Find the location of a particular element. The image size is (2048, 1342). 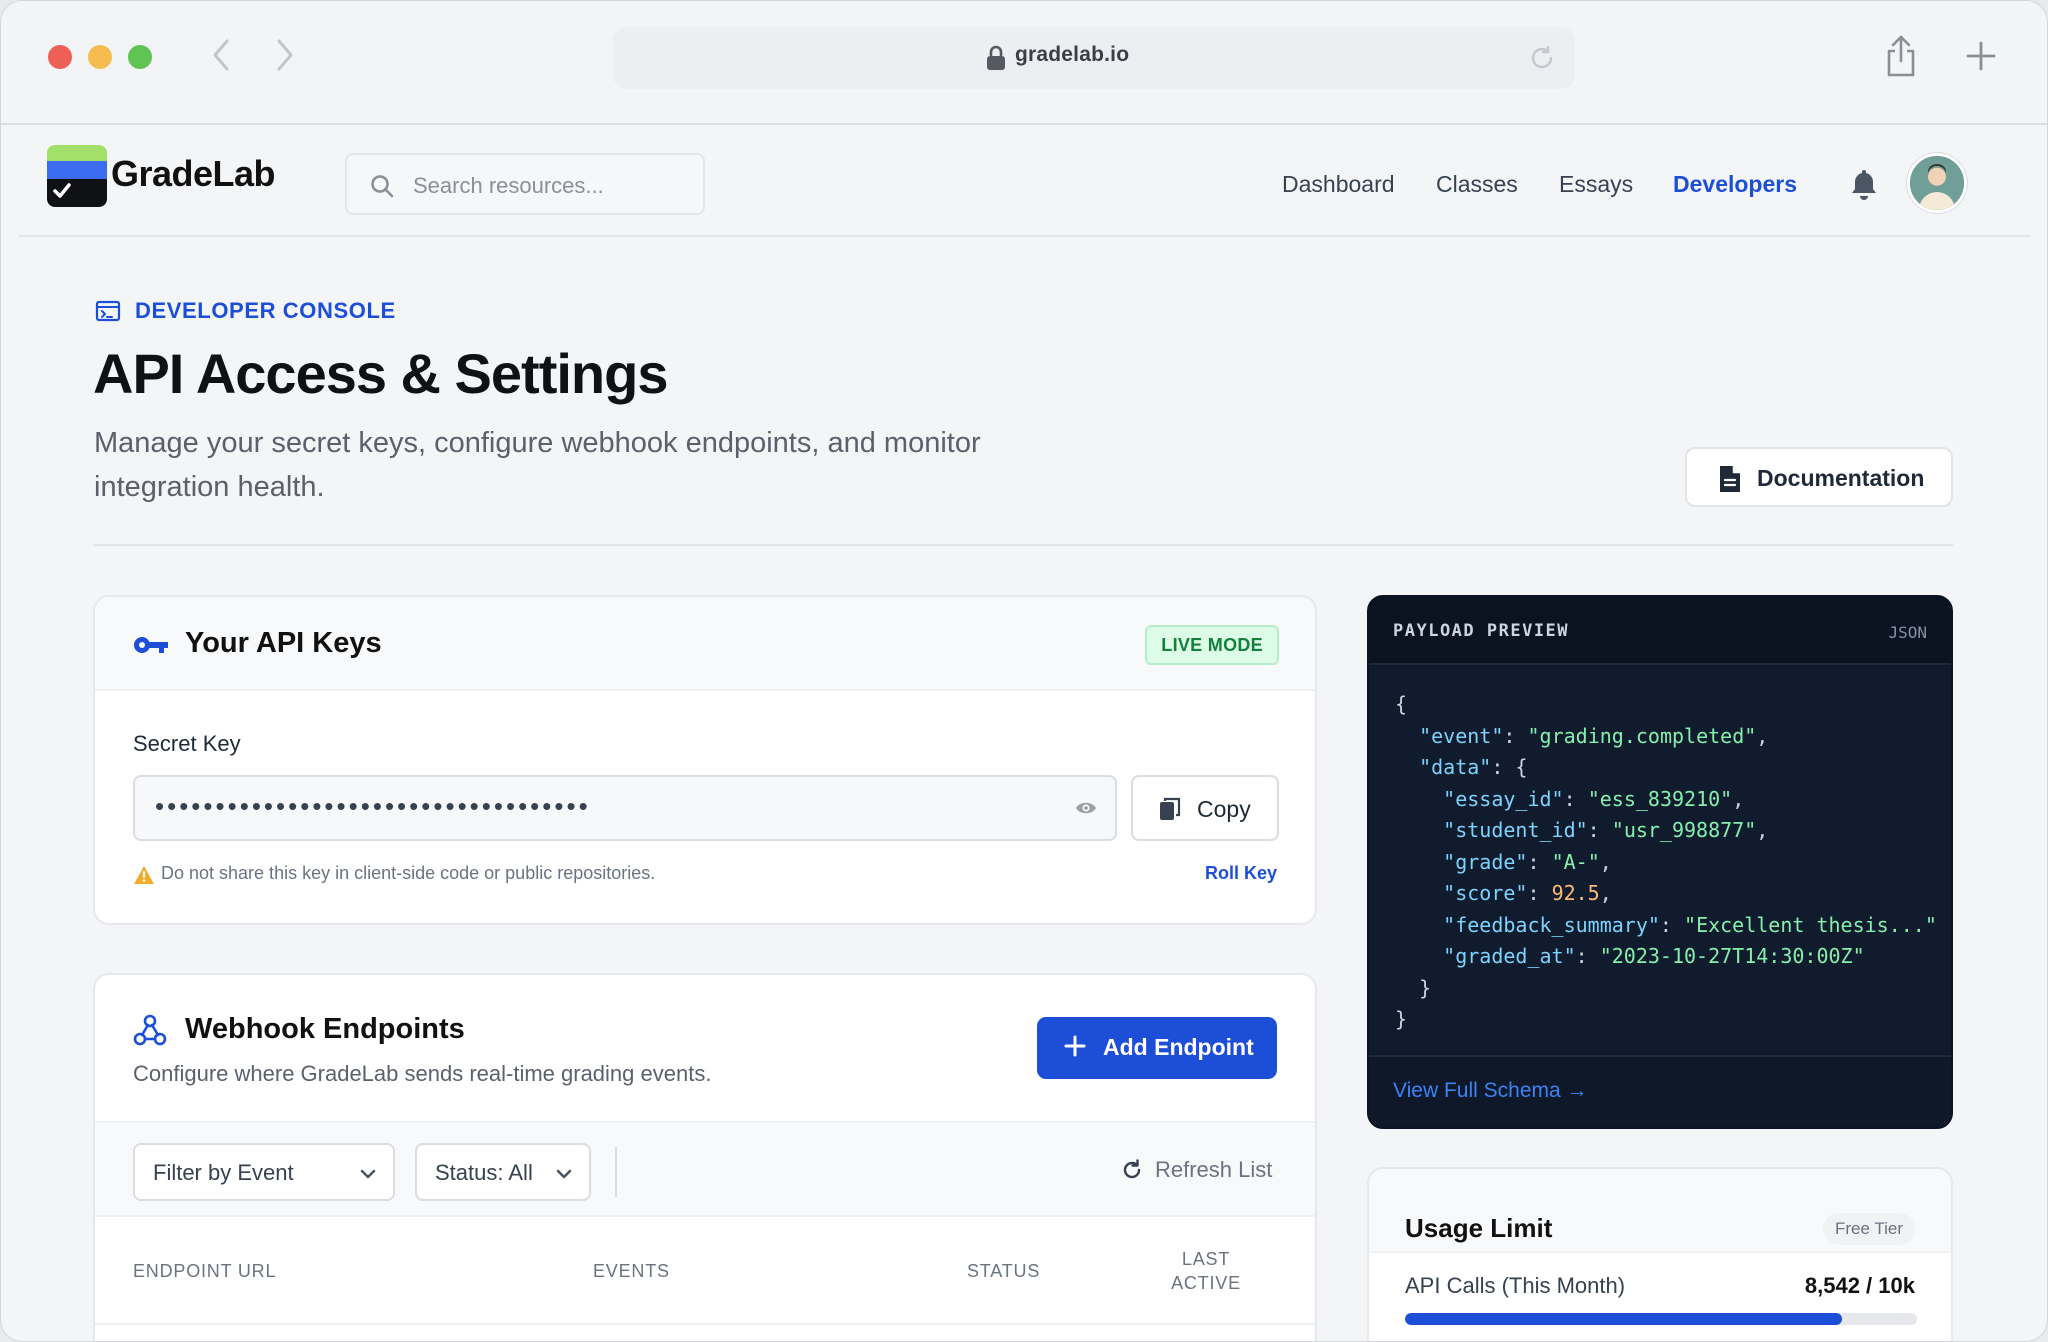

terminal-icon is located at coordinates (108, 311).